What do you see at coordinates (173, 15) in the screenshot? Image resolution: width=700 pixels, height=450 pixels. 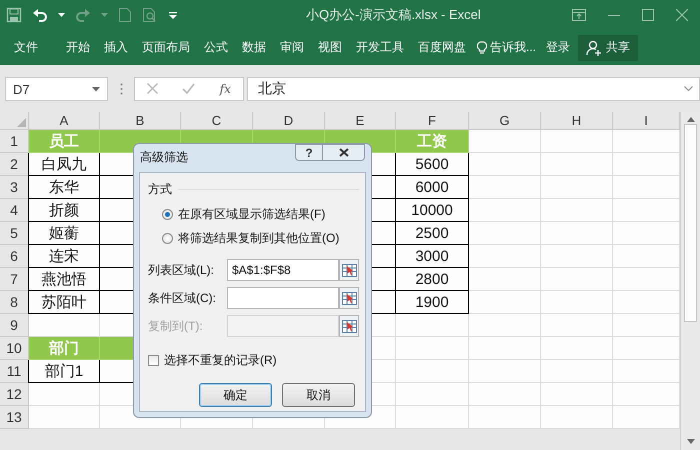 I see `customize-icon` at bounding box center [173, 15].